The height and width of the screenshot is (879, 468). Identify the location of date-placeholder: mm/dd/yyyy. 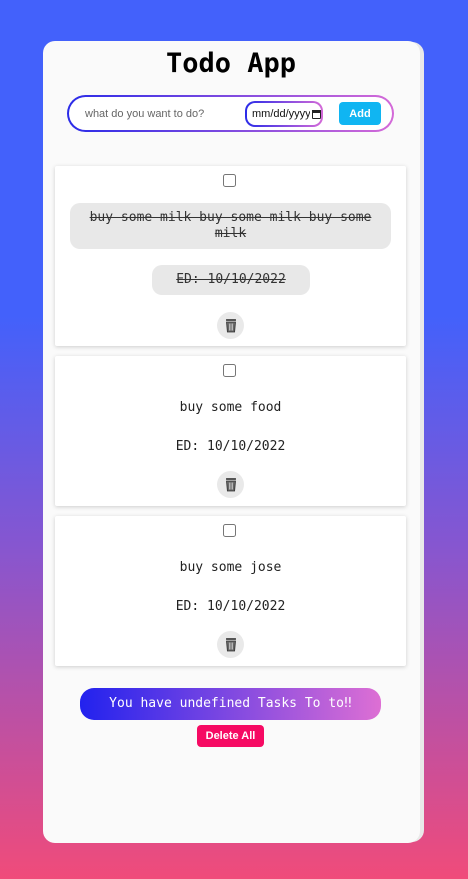
(281, 114).